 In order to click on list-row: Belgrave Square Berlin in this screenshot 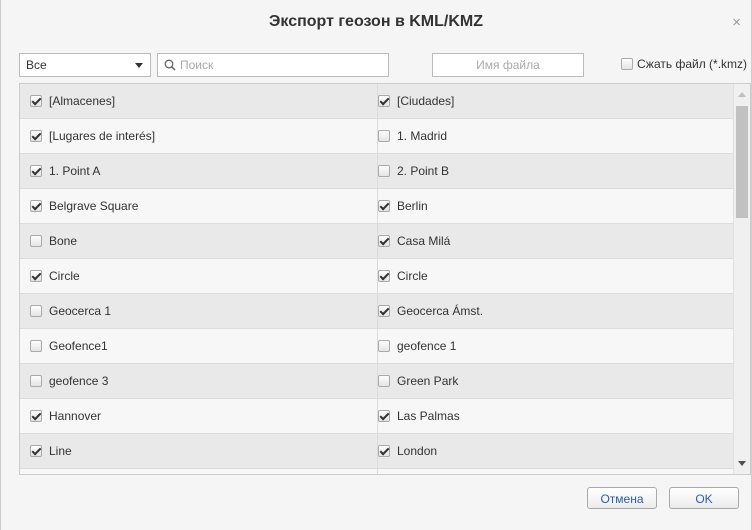, I will do `click(377, 206)`.